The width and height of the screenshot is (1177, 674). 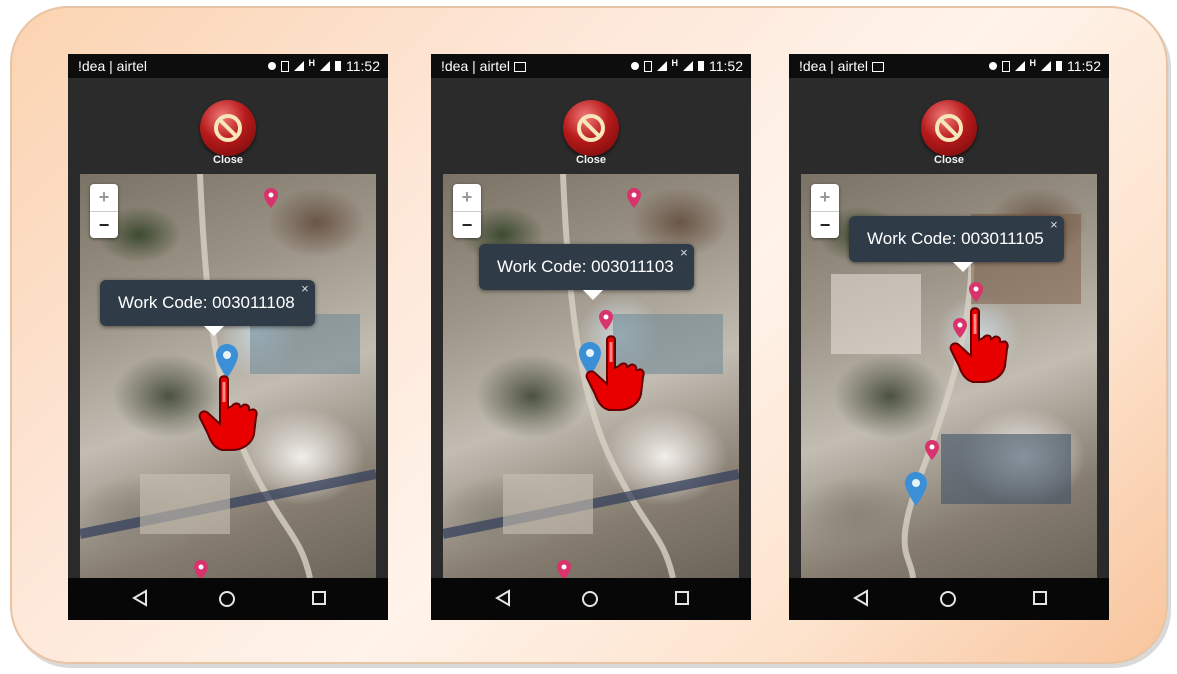 What do you see at coordinates (585, 266) in the screenshot?
I see `work-code-text: Work Code: 003011103` at bounding box center [585, 266].